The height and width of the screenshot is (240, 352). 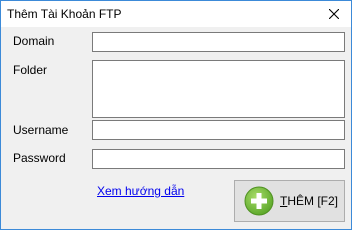 What do you see at coordinates (218, 42) in the screenshot?
I see `domain-input` at bounding box center [218, 42].